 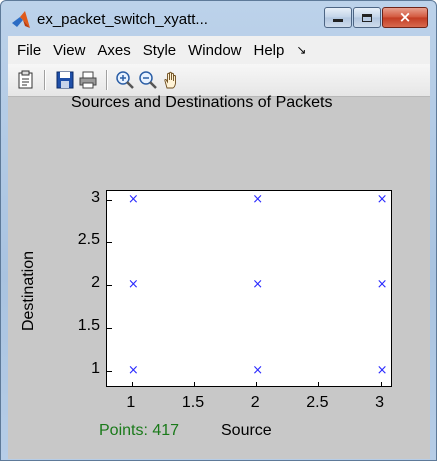 I want to click on points-count-readout: Points: 417, so click(x=139, y=430).